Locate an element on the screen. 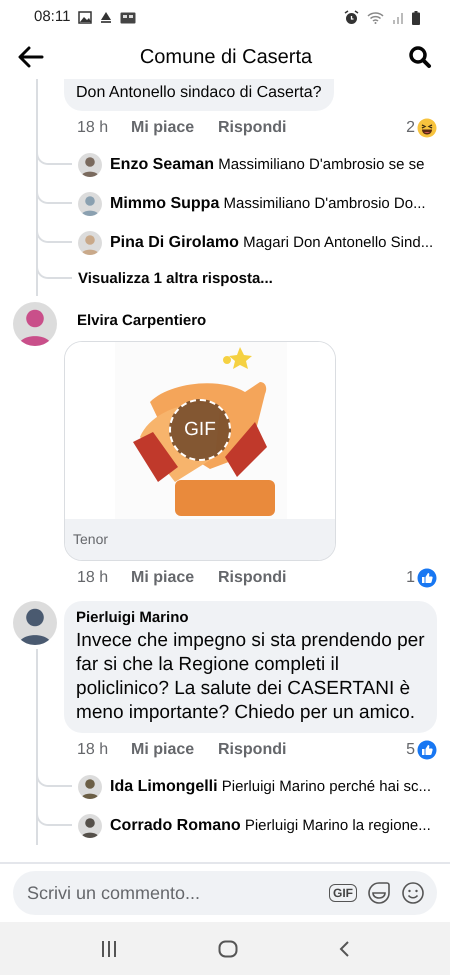 The image size is (450, 975). comment-text: Don Antonello sindaco di Caserta? is located at coordinates (199, 93).